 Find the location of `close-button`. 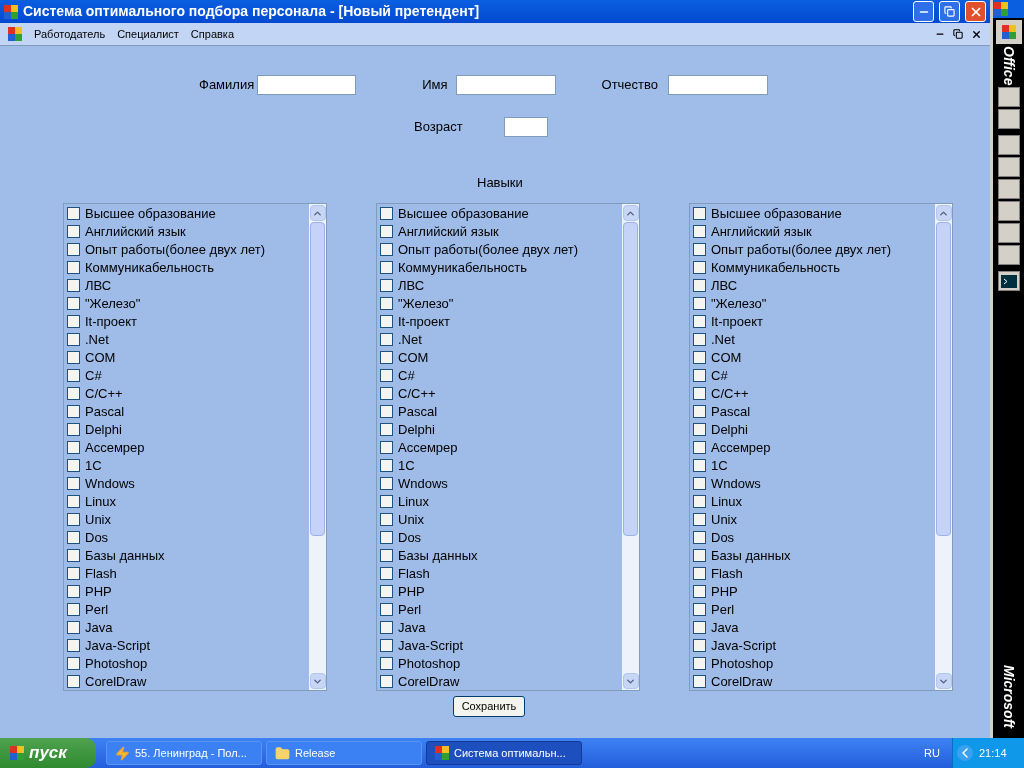

close-button is located at coordinates (975, 11).